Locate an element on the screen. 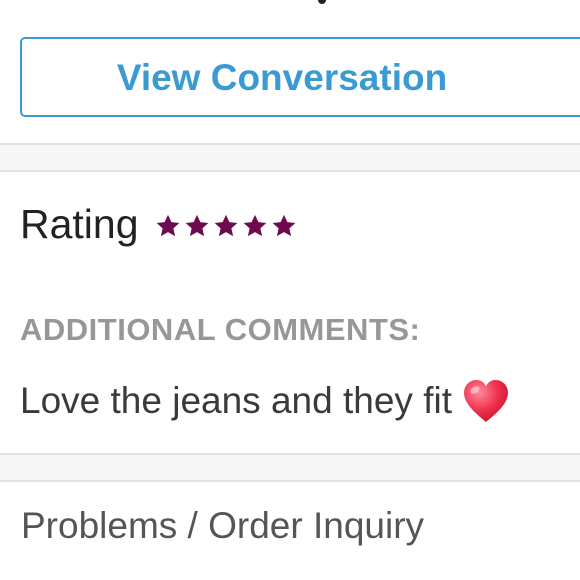  red-heart-icon is located at coordinates (485, 401).